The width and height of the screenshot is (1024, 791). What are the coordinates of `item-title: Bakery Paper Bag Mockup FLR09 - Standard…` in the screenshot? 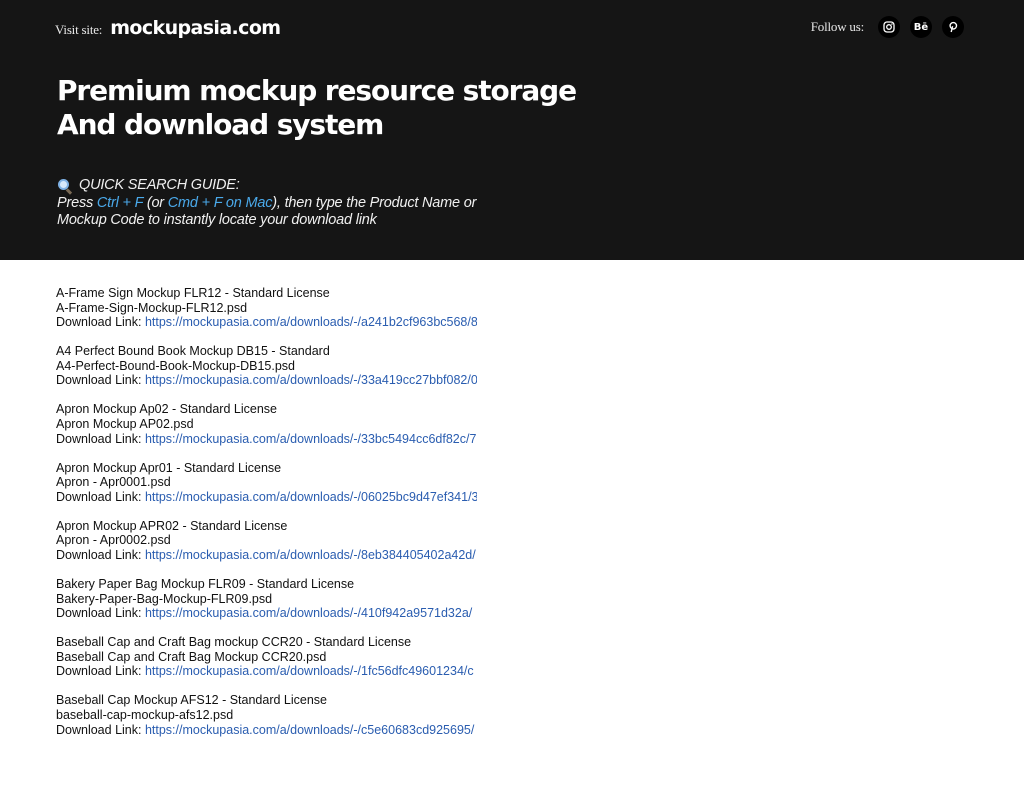 It's located at (205, 583).